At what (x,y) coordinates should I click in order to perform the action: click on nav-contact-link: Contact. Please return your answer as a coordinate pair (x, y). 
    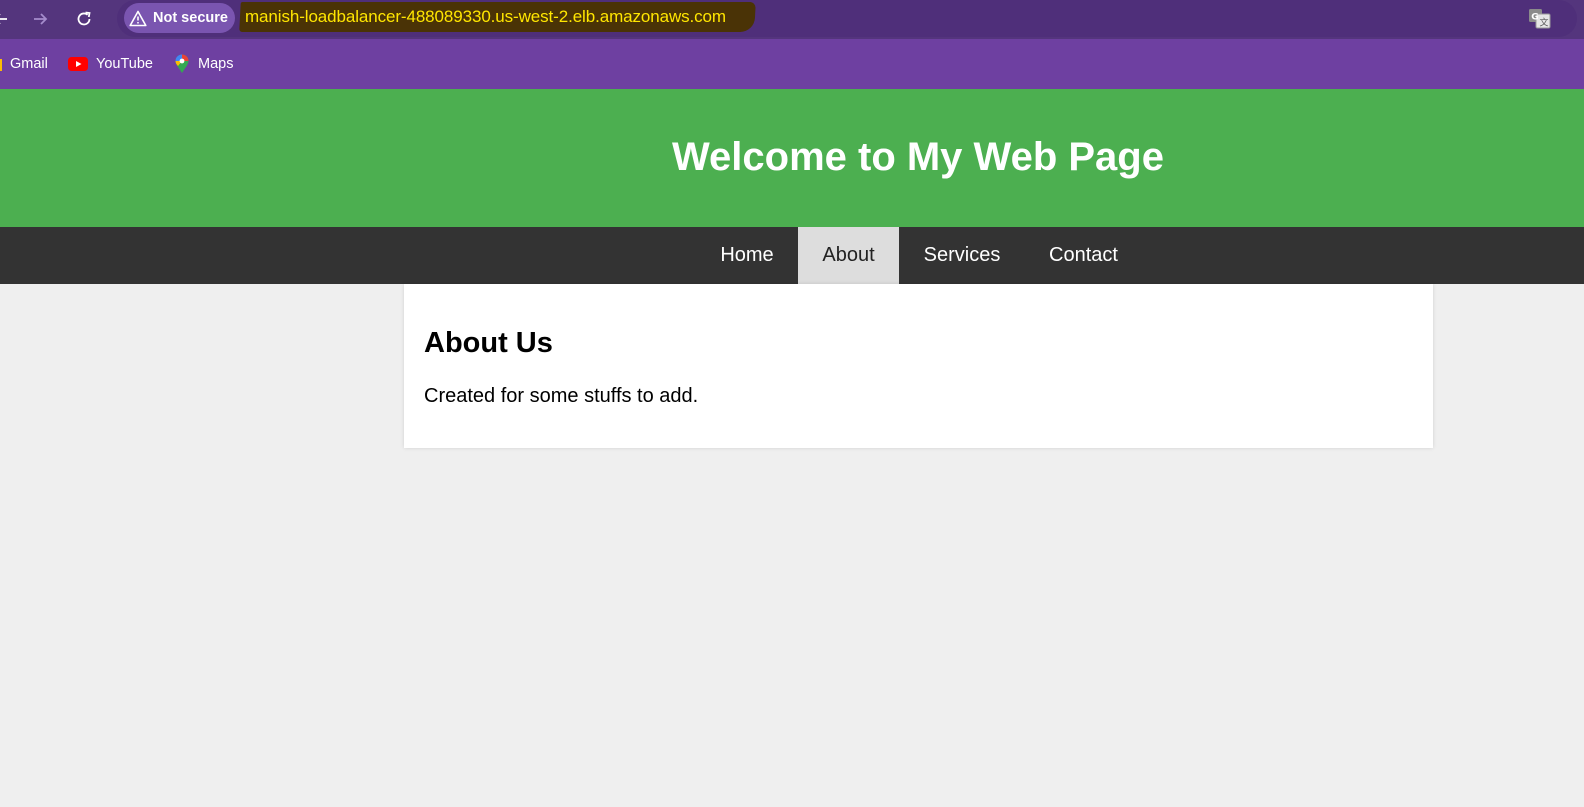
    Looking at the image, I should click on (1083, 255).